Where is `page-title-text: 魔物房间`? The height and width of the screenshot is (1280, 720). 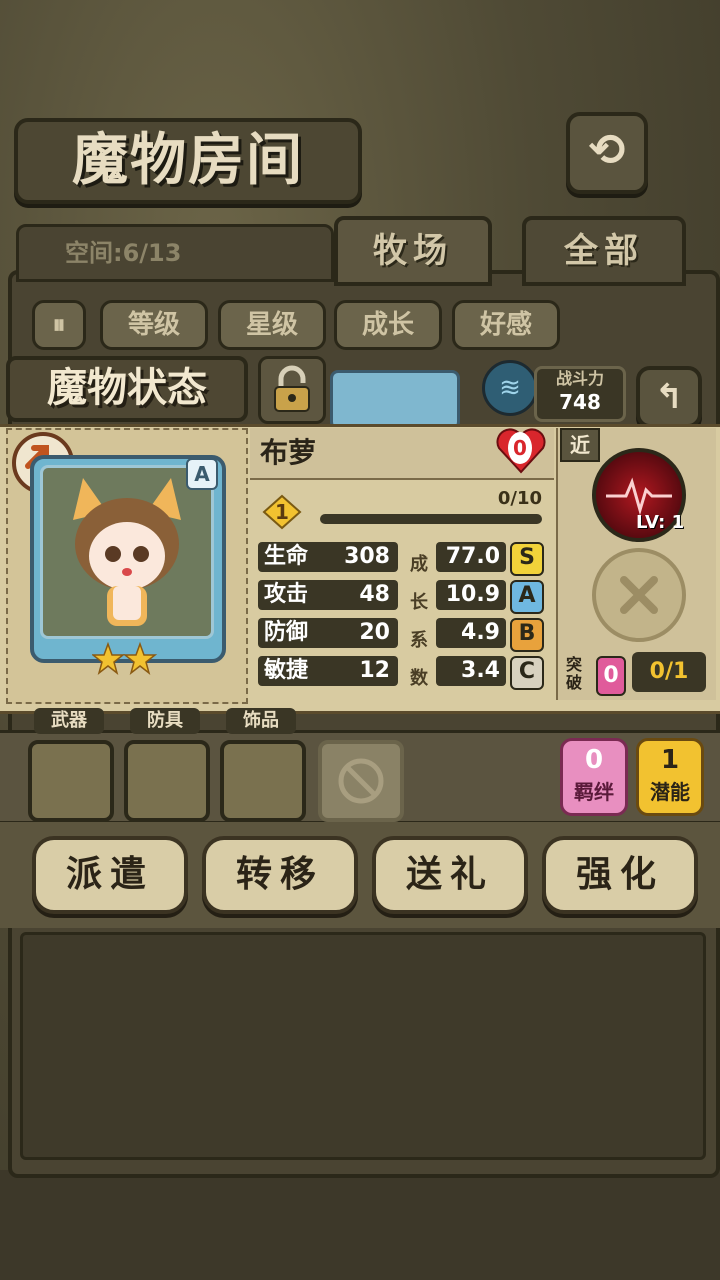 page-title-text: 魔物房间 is located at coordinates (188, 160).